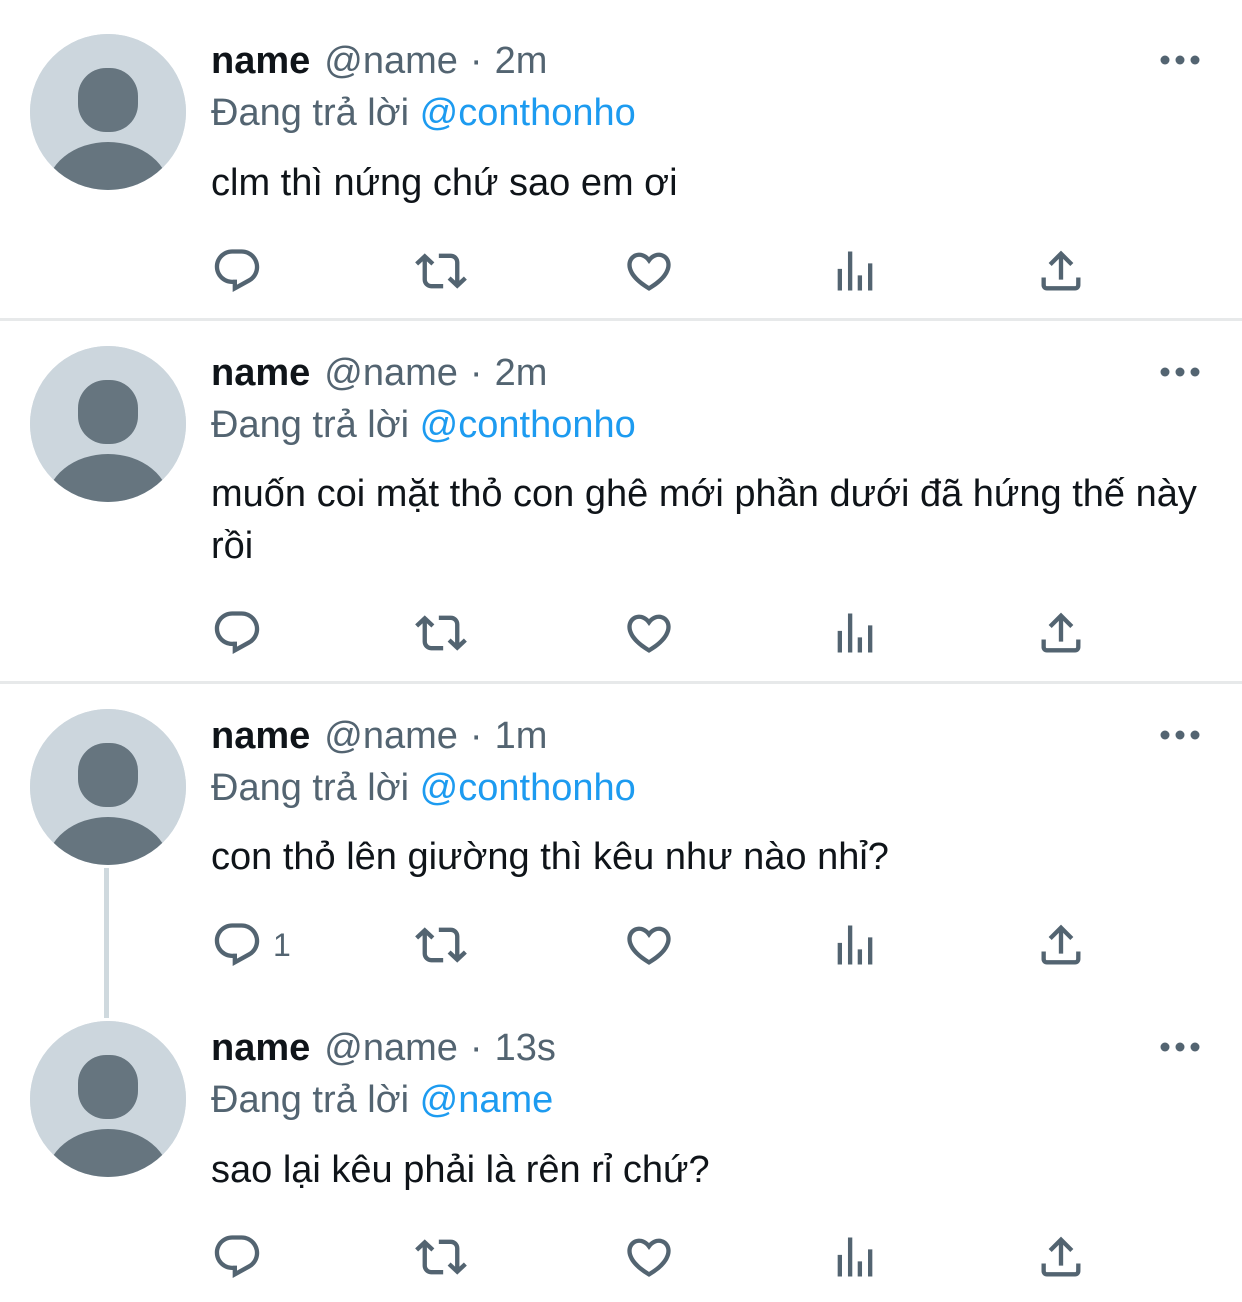 This screenshot has width=1242, height=1302. I want to click on tweet-text: con thỏ lên giường thì kêu như nào nhỉ?, so click(550, 857).